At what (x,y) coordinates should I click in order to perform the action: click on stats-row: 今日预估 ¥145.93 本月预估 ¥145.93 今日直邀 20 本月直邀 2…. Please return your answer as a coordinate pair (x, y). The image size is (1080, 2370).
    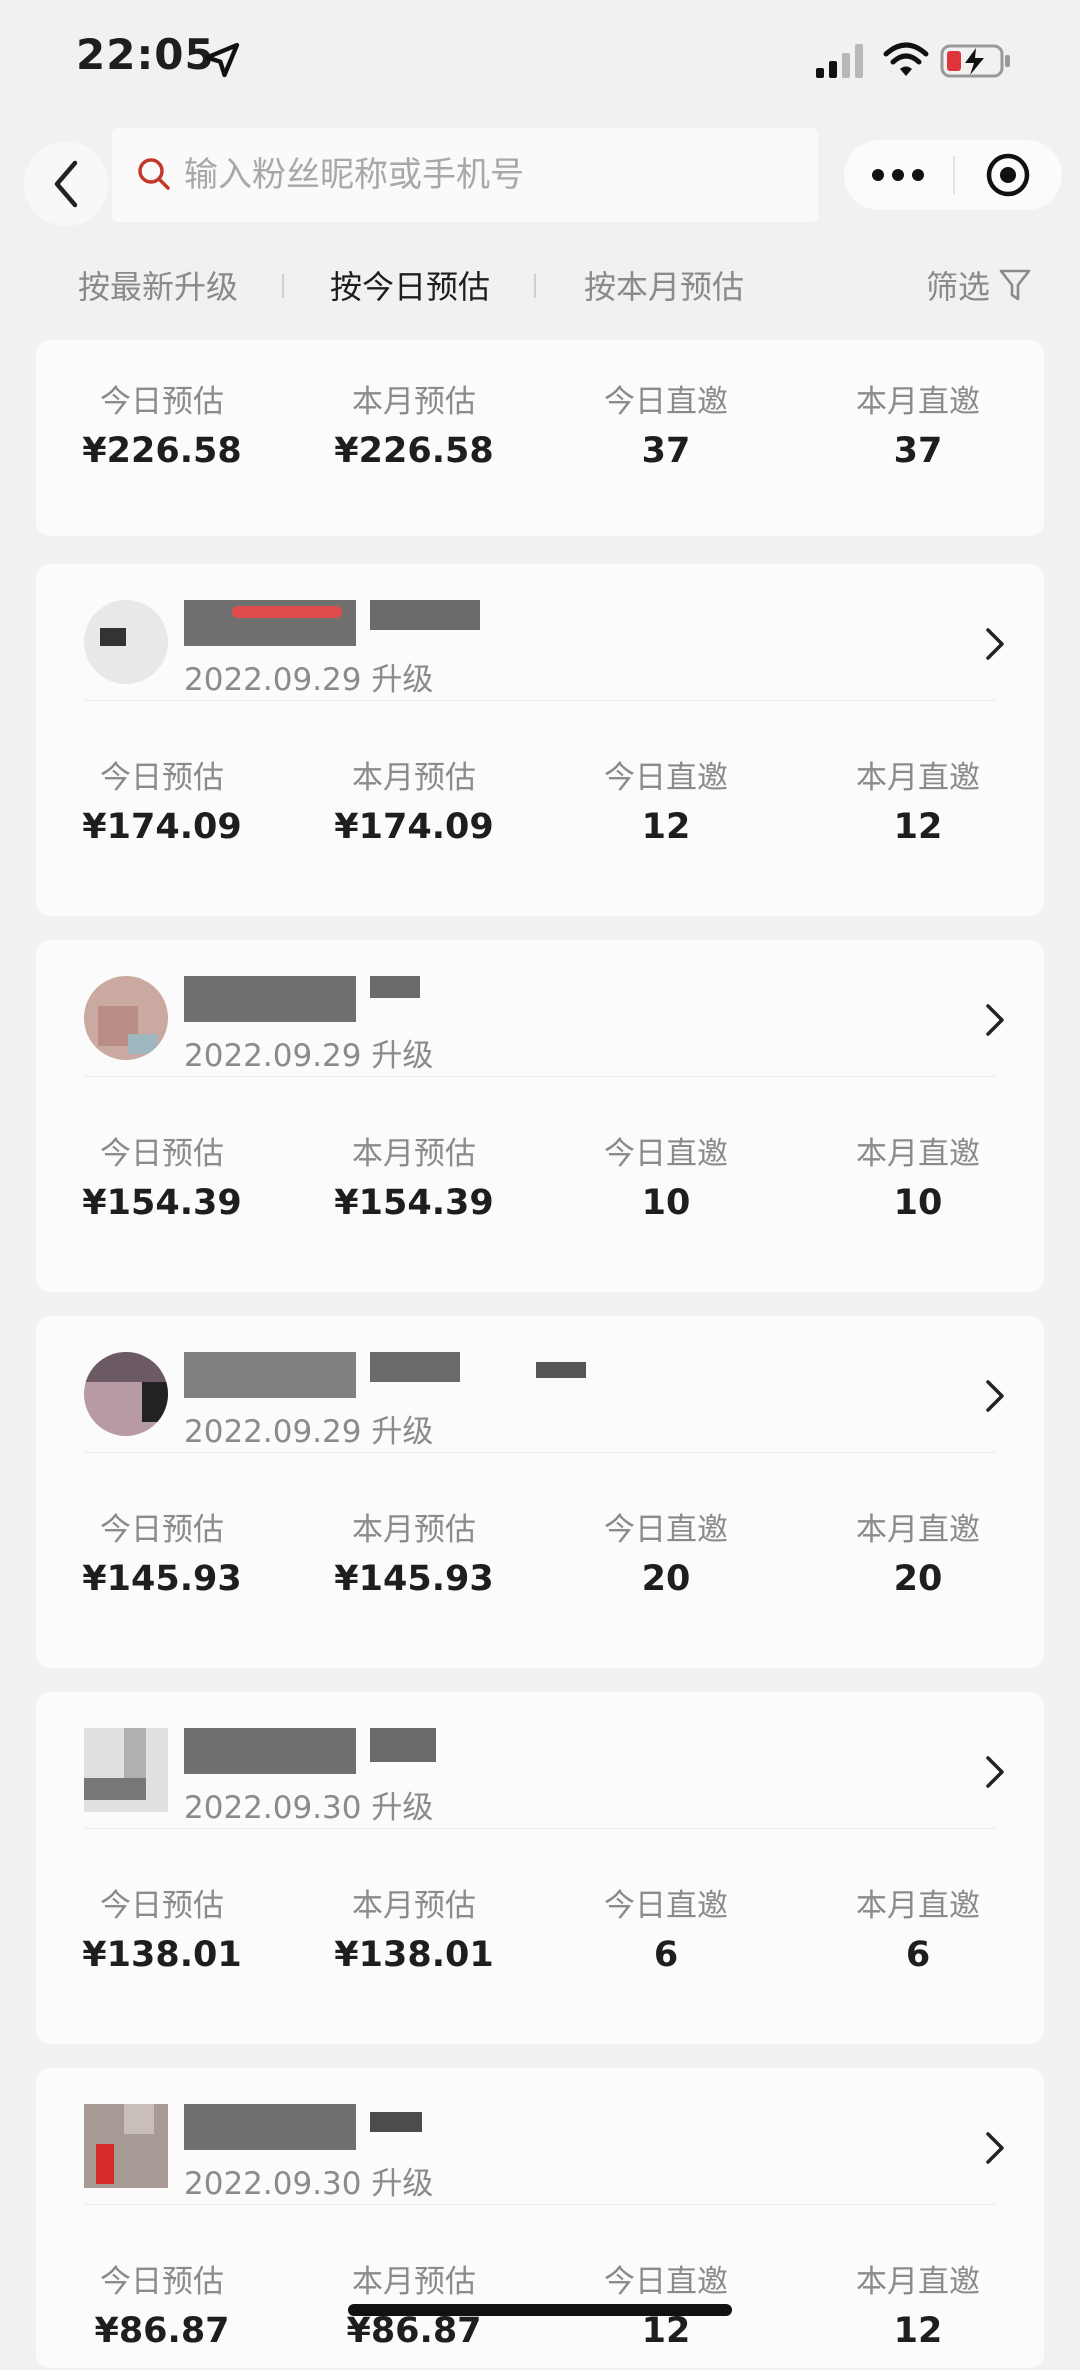
    Looking at the image, I should click on (540, 1563).